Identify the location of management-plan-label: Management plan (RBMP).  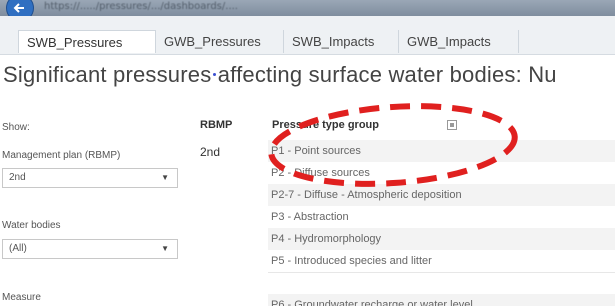
(61, 155).